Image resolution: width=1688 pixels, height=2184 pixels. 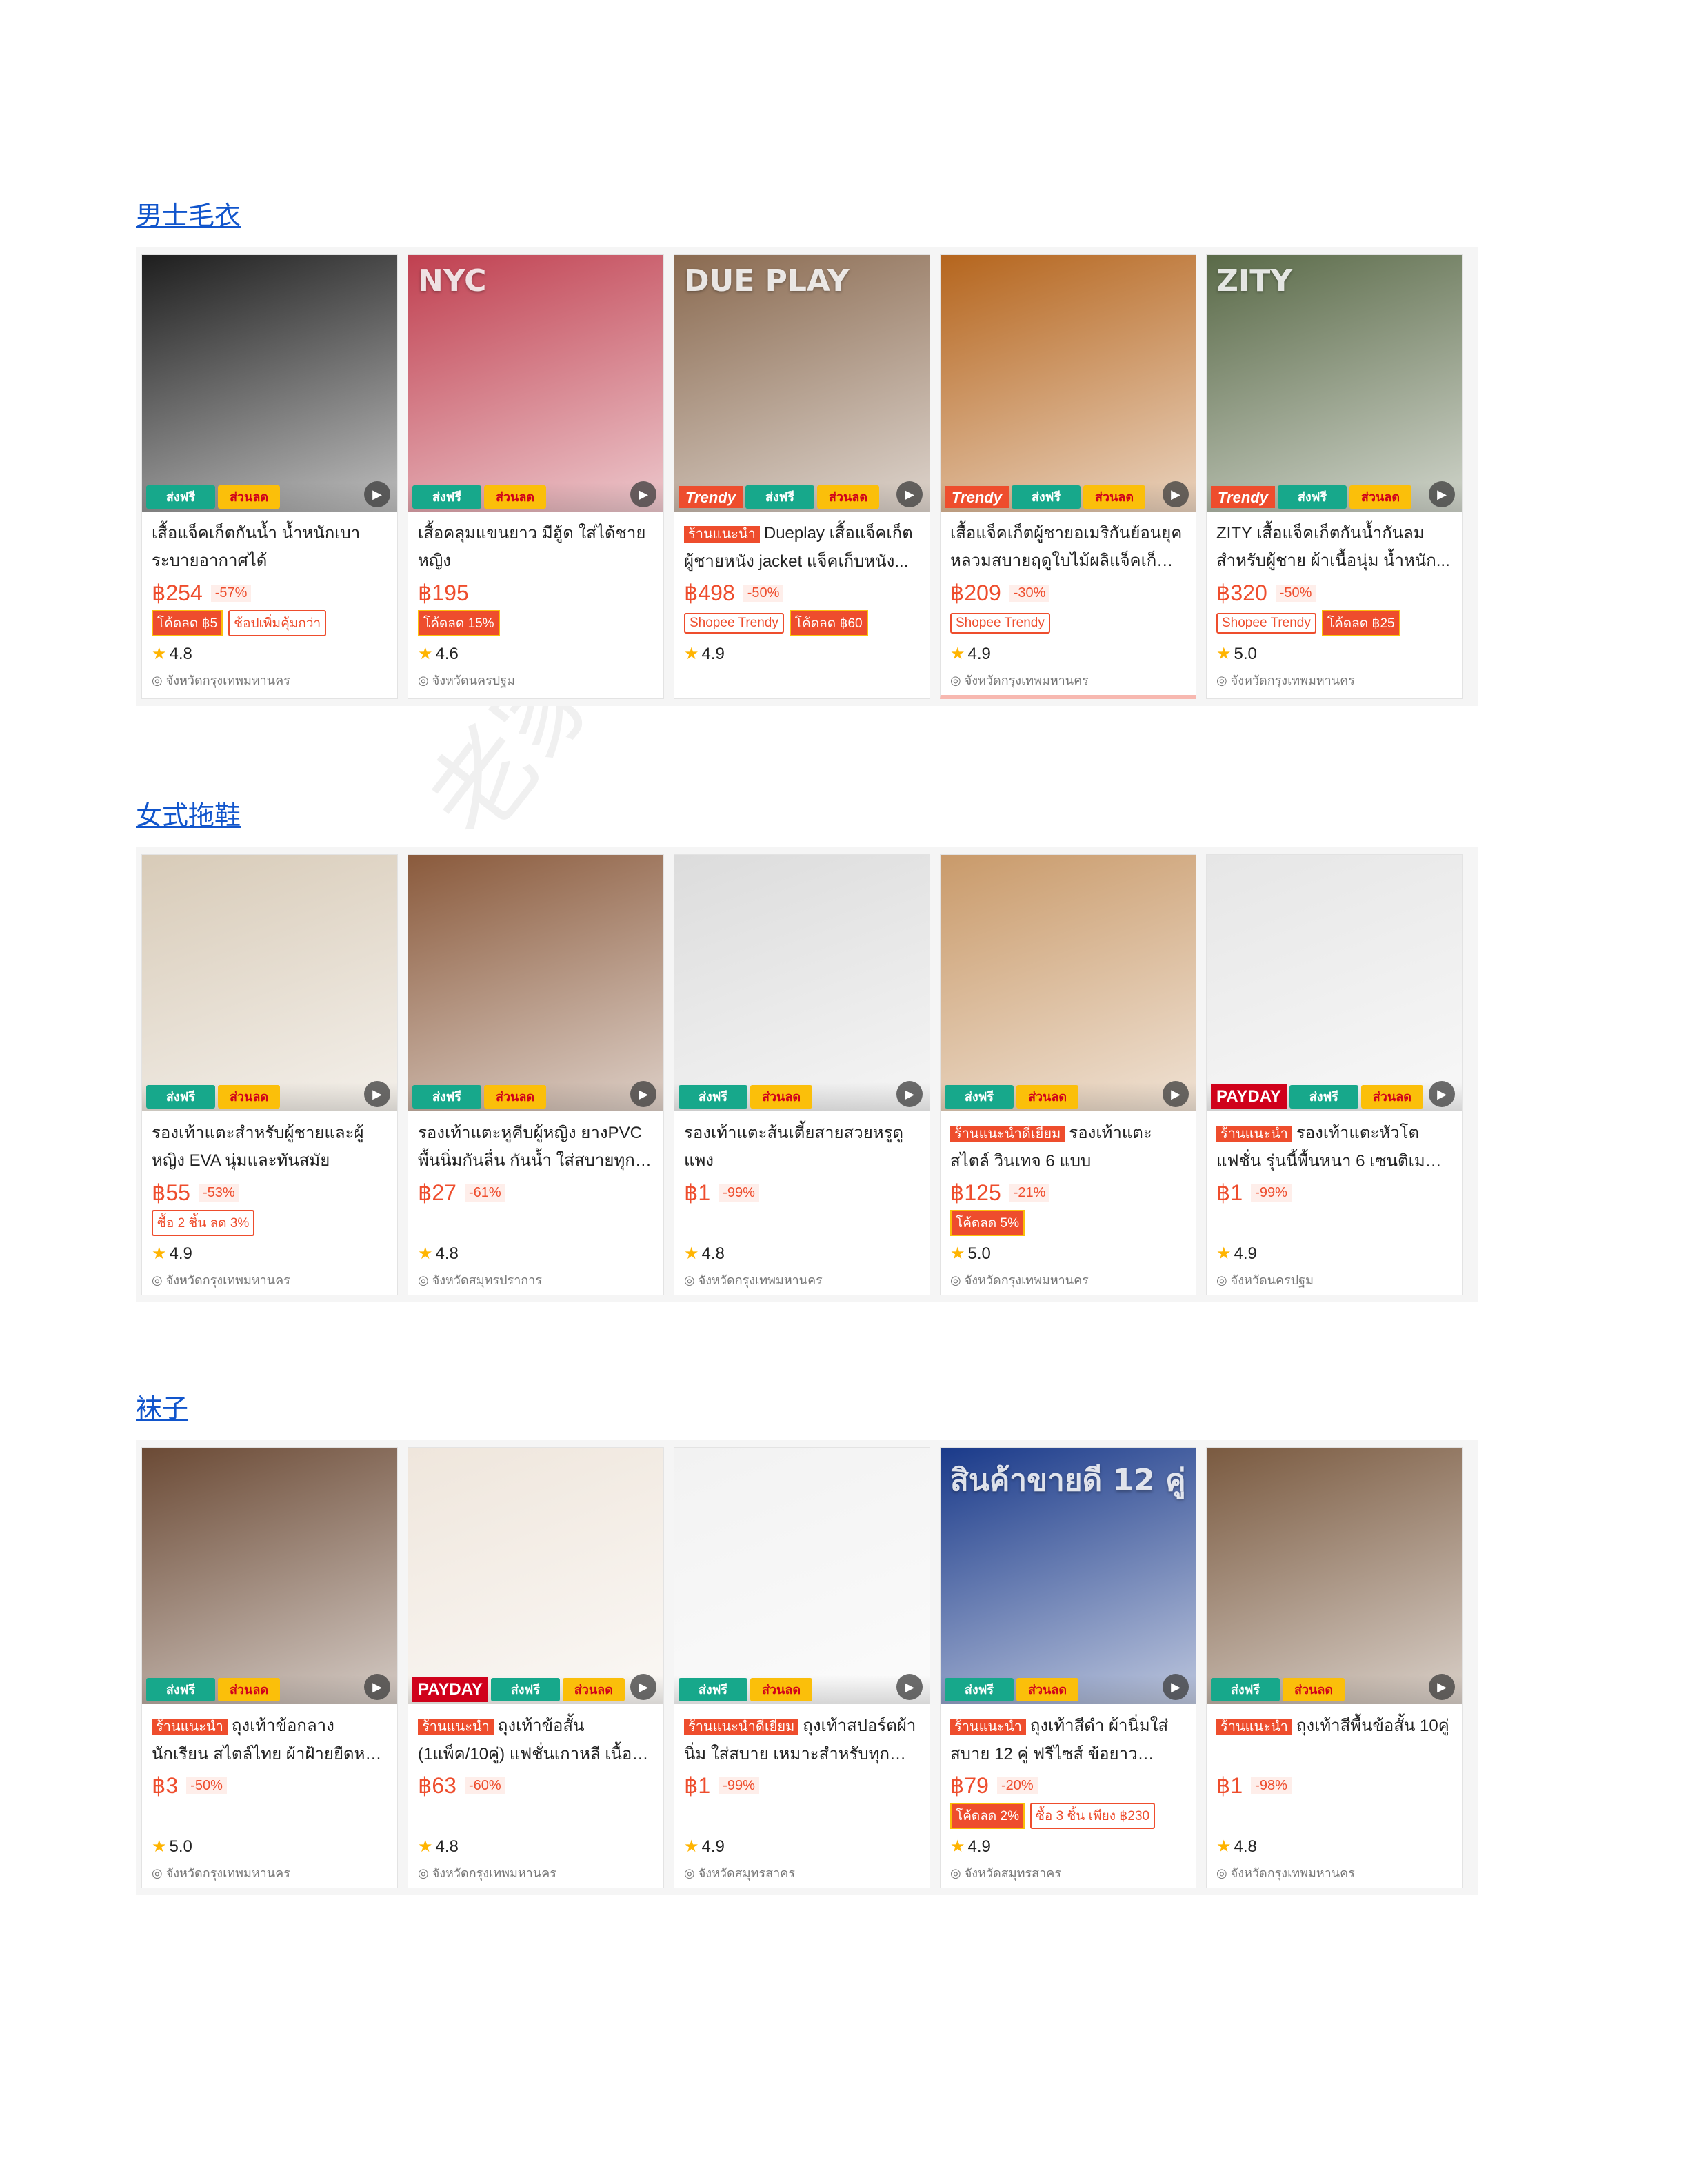 I want to click on product-price: ฿1, so click(x=1230, y=1192).